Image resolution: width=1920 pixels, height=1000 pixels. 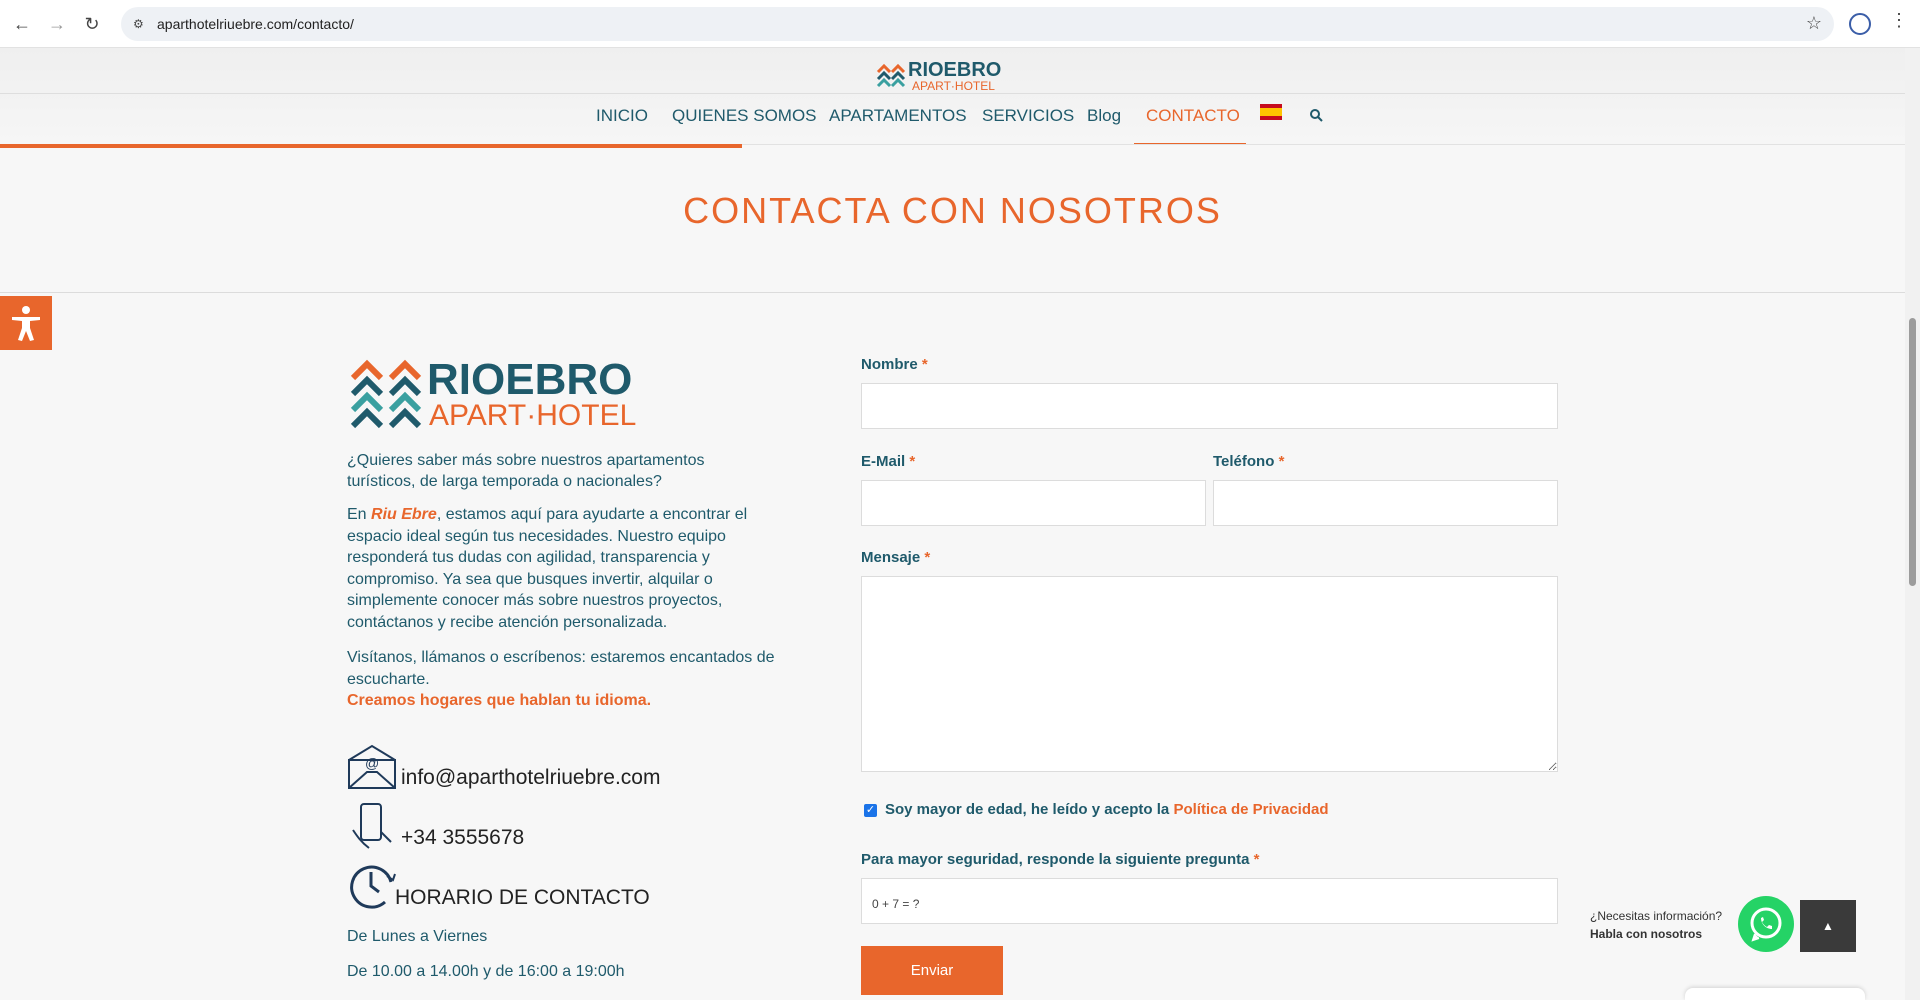 I want to click on reload-icon: ↻, so click(x=92, y=24).